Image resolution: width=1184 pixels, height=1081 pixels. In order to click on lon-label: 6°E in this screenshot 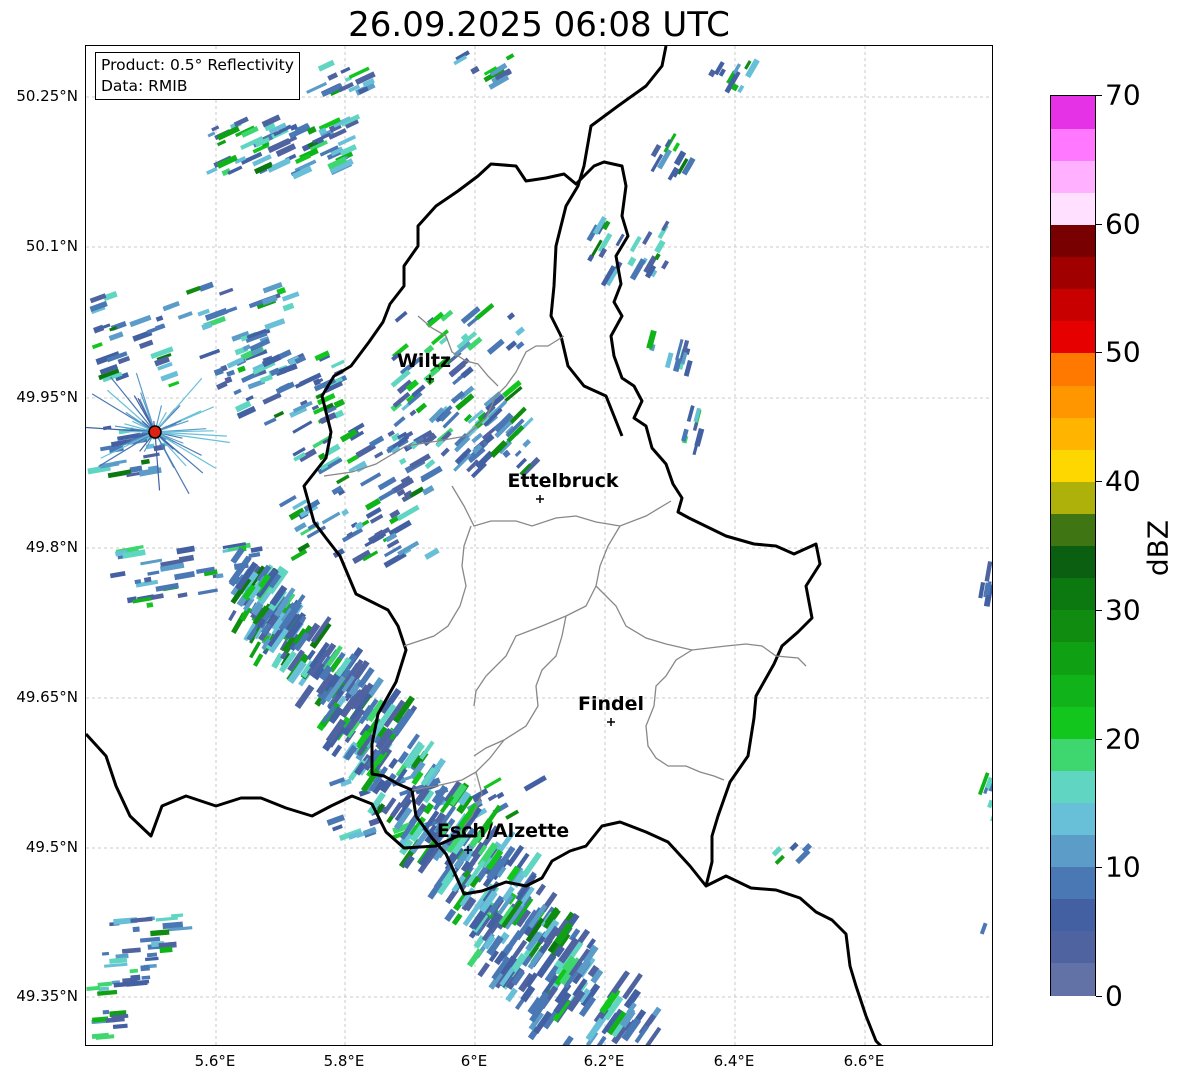, I will do `click(474, 1061)`.